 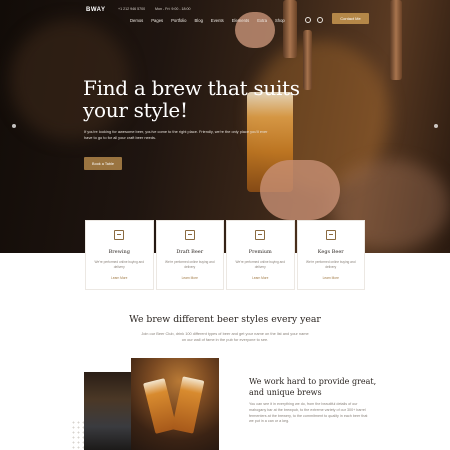 I want to click on beer-tap-image, so click(x=307, y=60).